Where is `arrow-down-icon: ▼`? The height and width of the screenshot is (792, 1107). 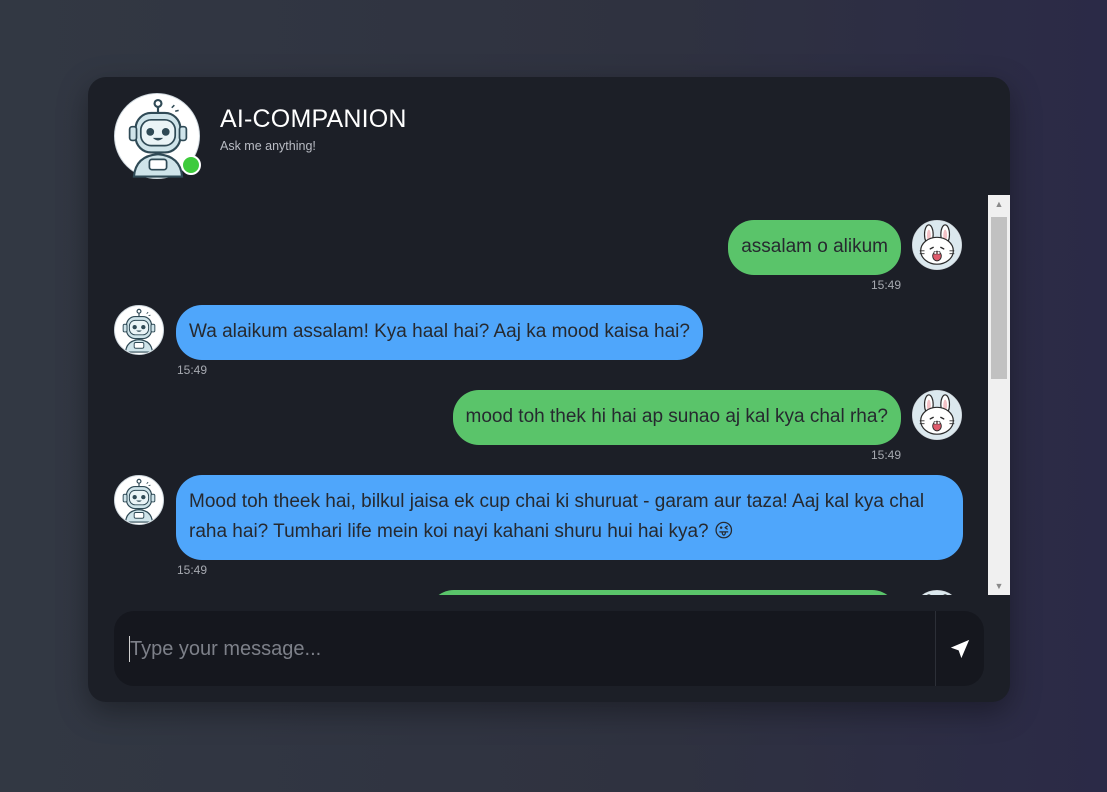 arrow-down-icon: ▼ is located at coordinates (999, 586).